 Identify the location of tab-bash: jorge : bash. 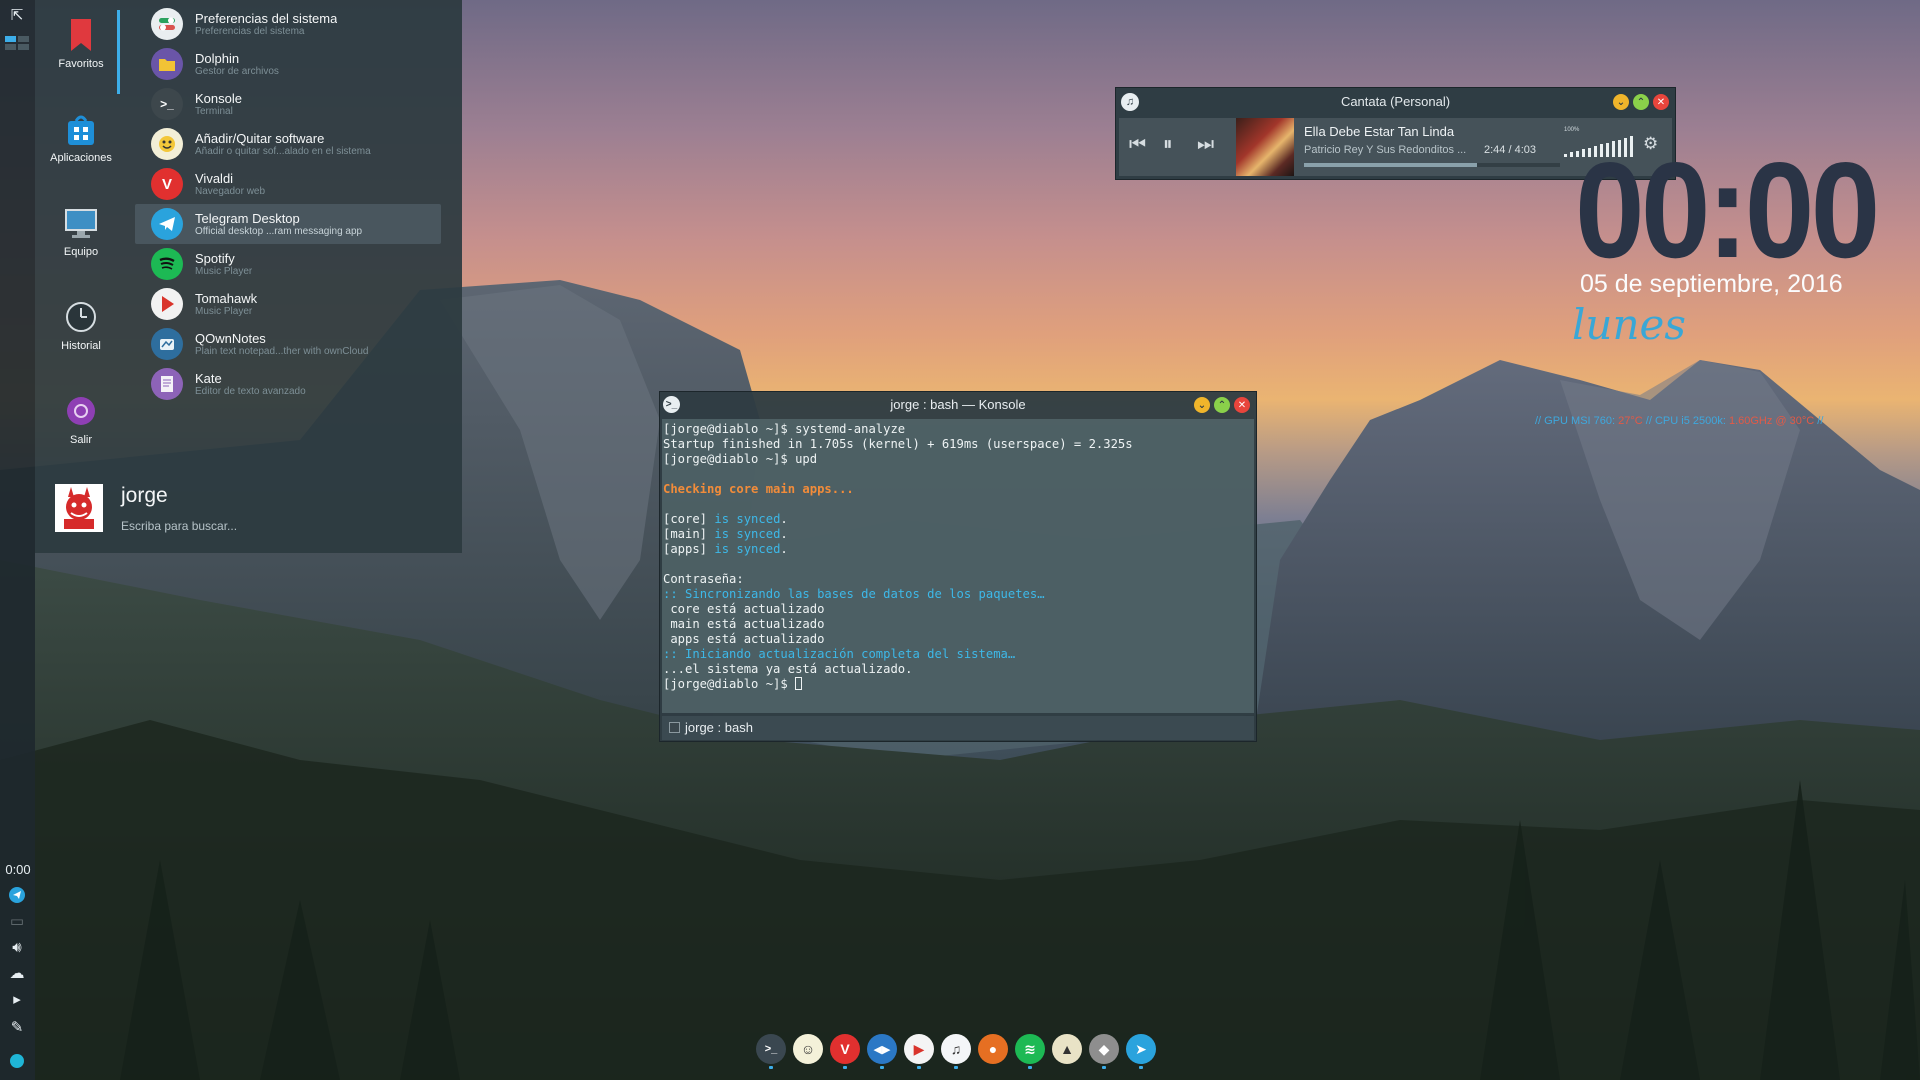
(812, 728).